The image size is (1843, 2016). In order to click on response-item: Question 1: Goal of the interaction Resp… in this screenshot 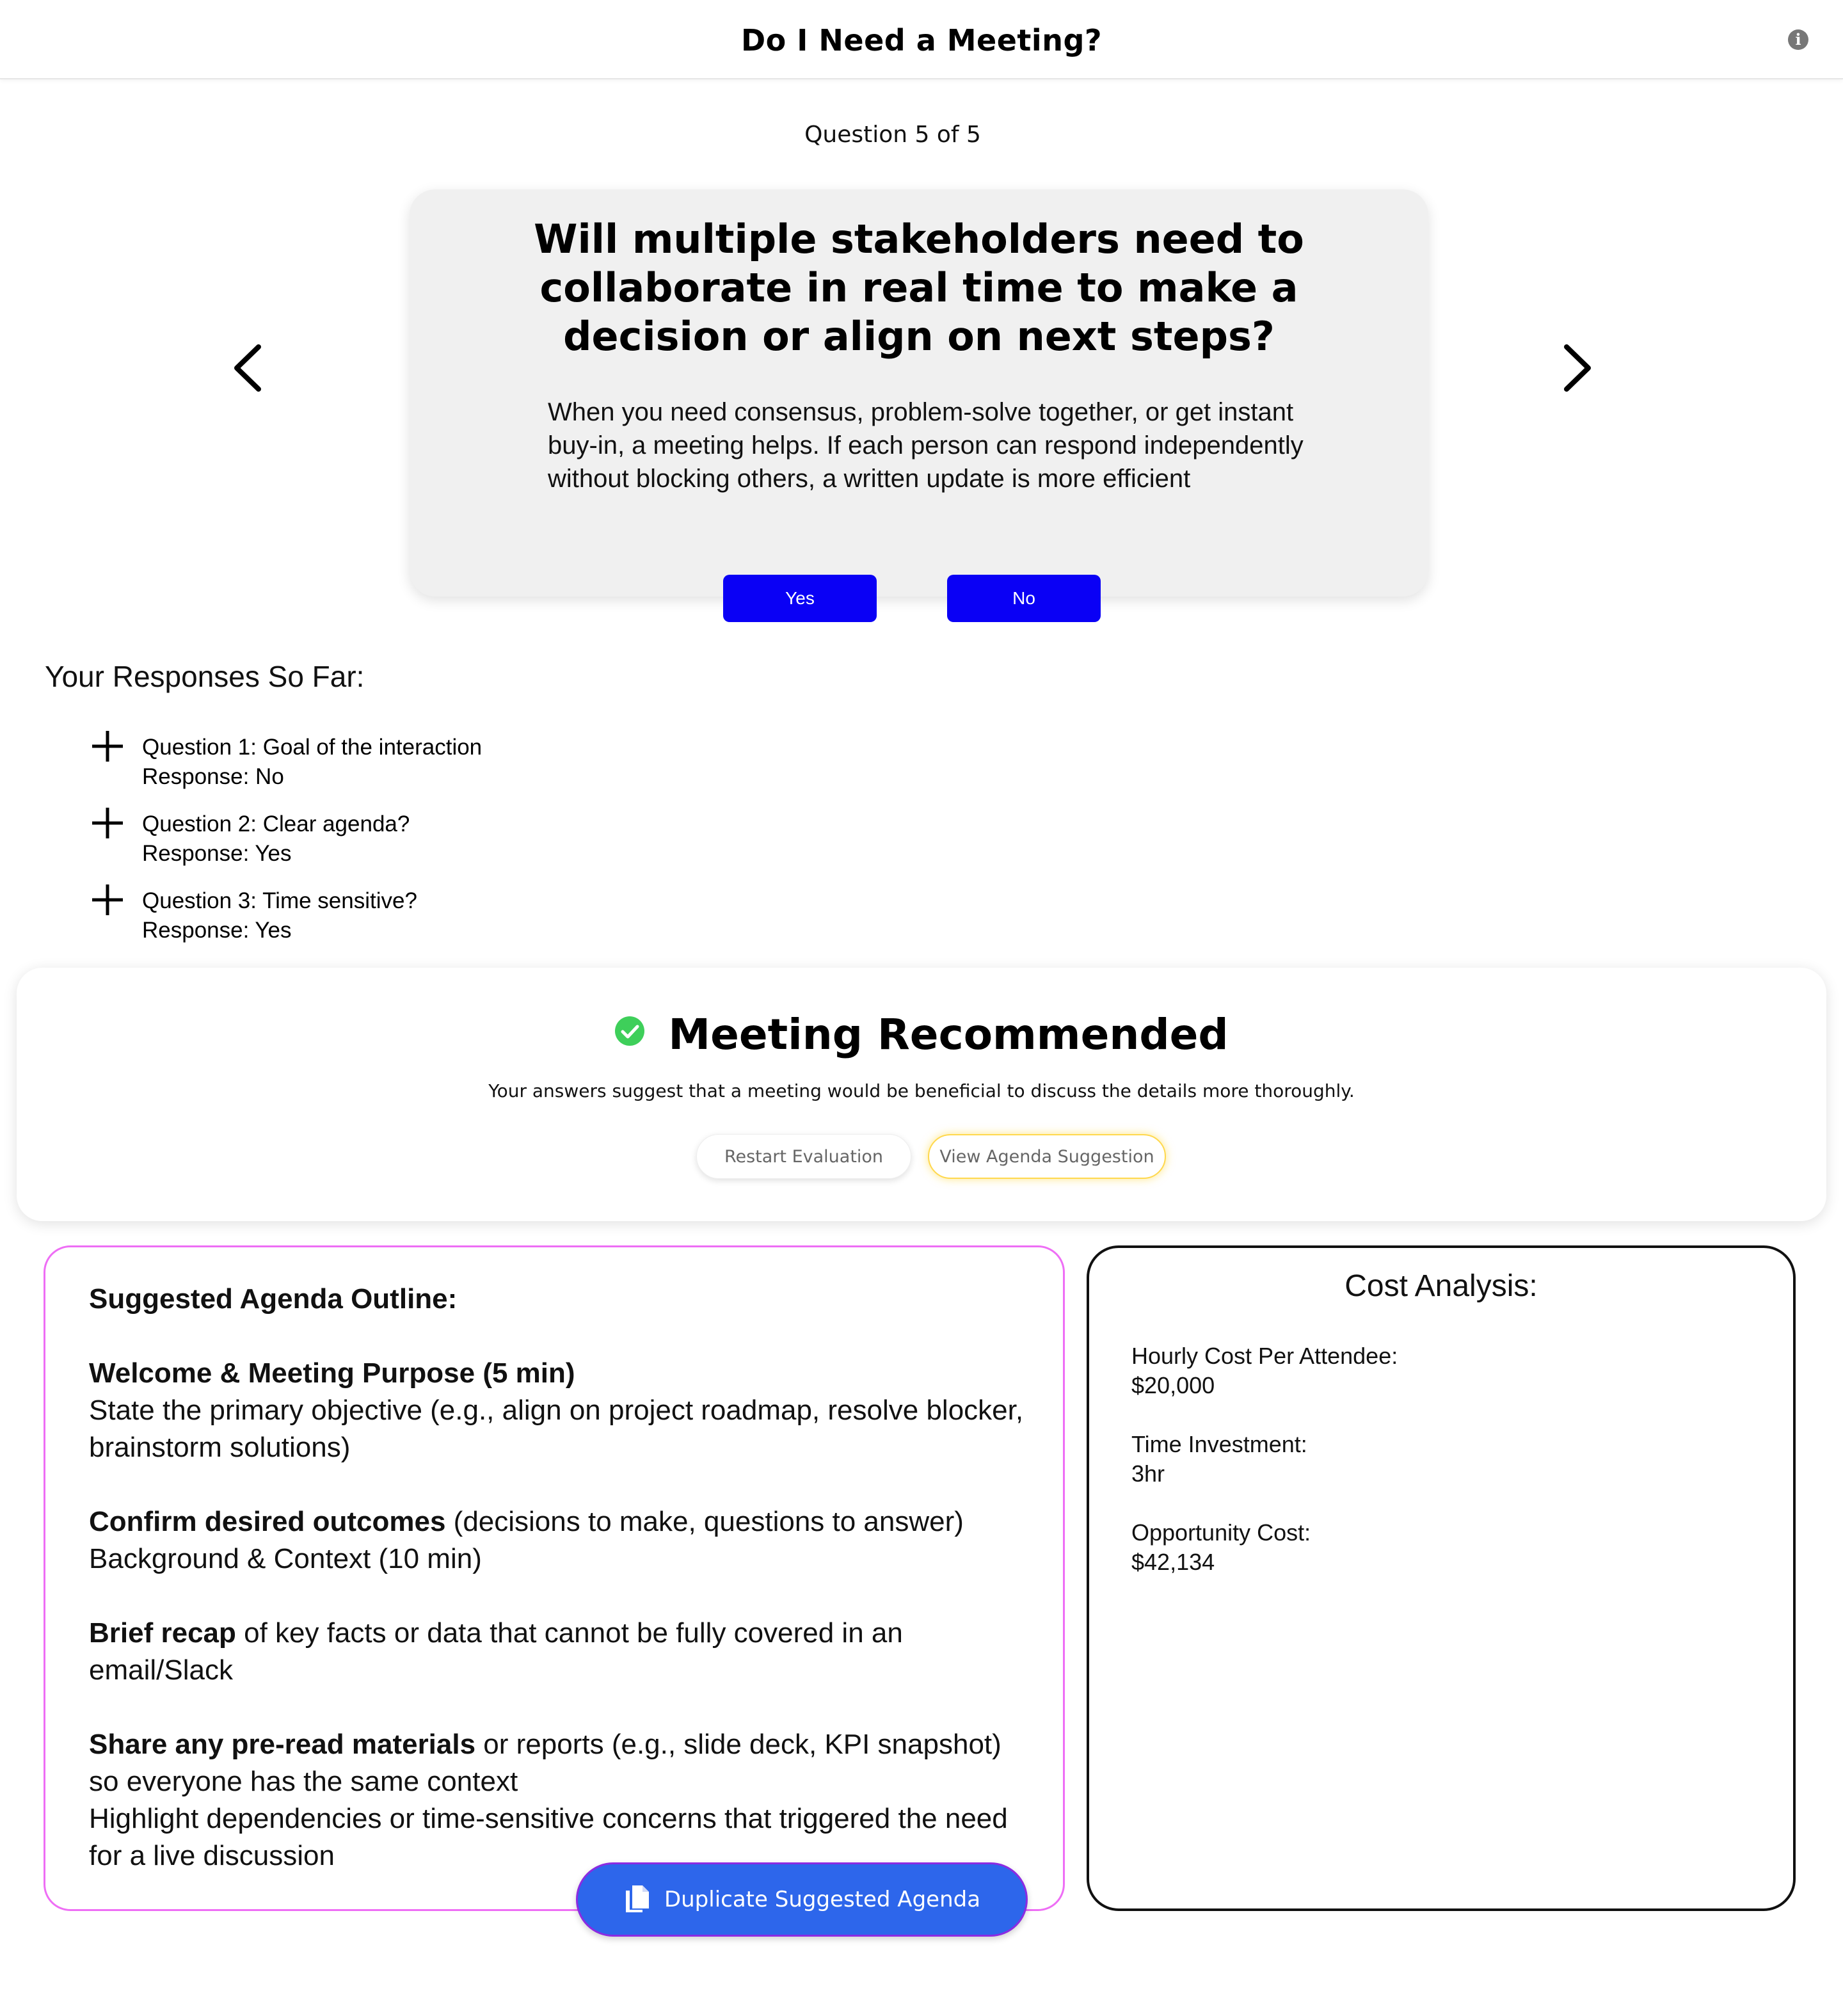, I will do `click(378, 762)`.